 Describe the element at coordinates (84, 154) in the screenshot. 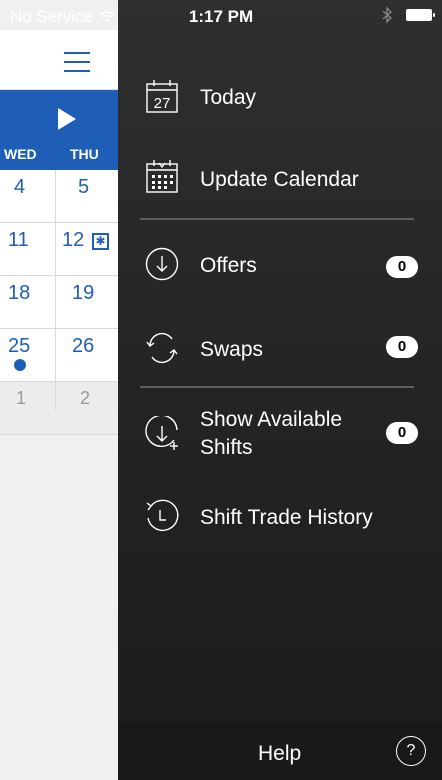

I see `day-header-thu: THU` at that location.